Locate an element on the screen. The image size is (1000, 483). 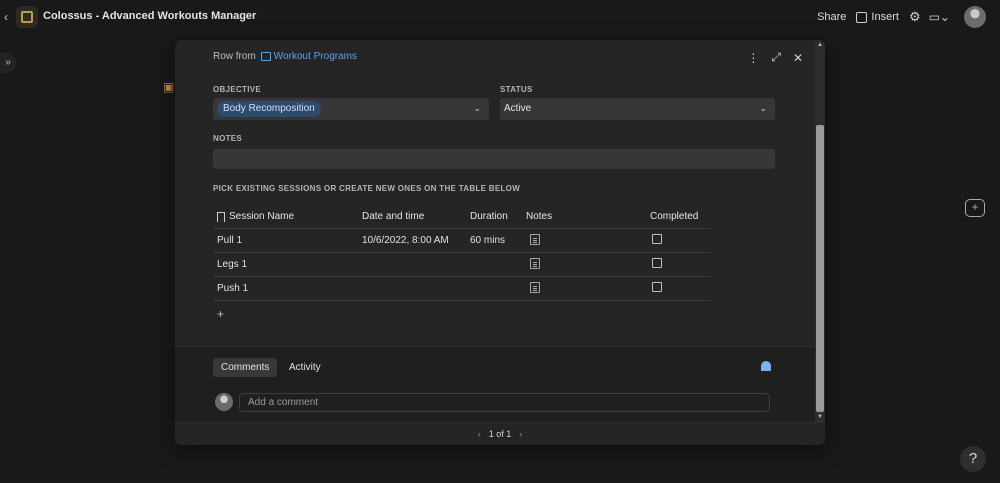
notification-bell-icon is located at coordinates (766, 367).